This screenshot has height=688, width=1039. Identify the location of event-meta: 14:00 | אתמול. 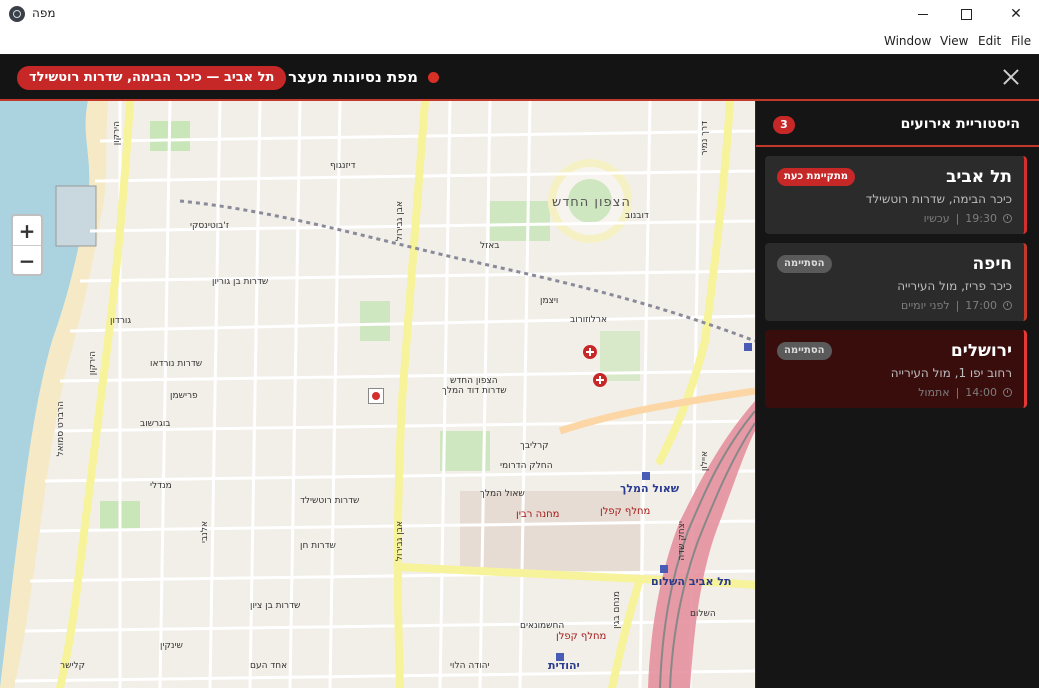
(965, 392).